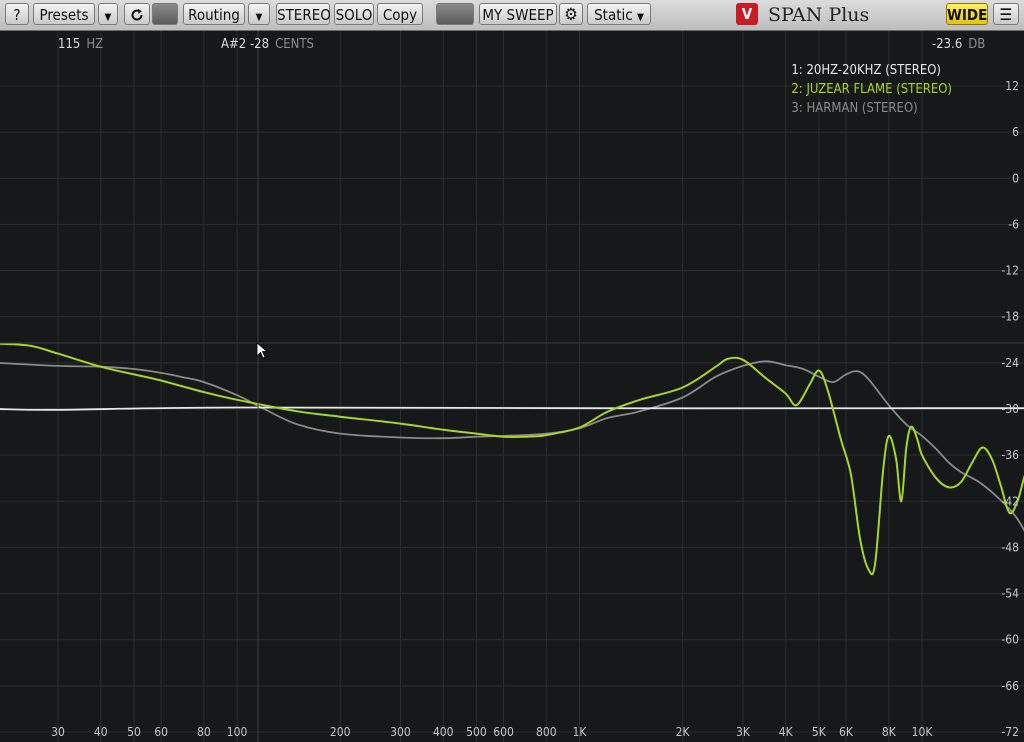  Describe the element at coordinates (819, 15) in the screenshot. I see `app-title: SPAN Plus` at that location.